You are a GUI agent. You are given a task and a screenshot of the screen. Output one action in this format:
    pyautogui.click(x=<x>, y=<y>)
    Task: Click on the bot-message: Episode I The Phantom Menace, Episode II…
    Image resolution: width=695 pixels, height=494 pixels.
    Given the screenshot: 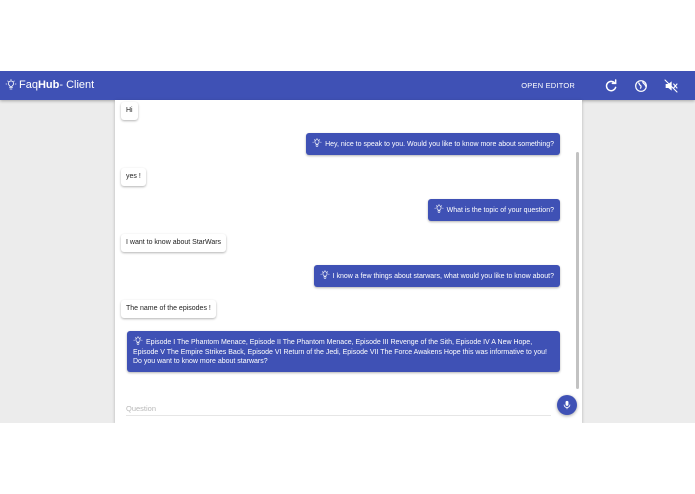 What is the action you would take?
    pyautogui.click(x=343, y=351)
    